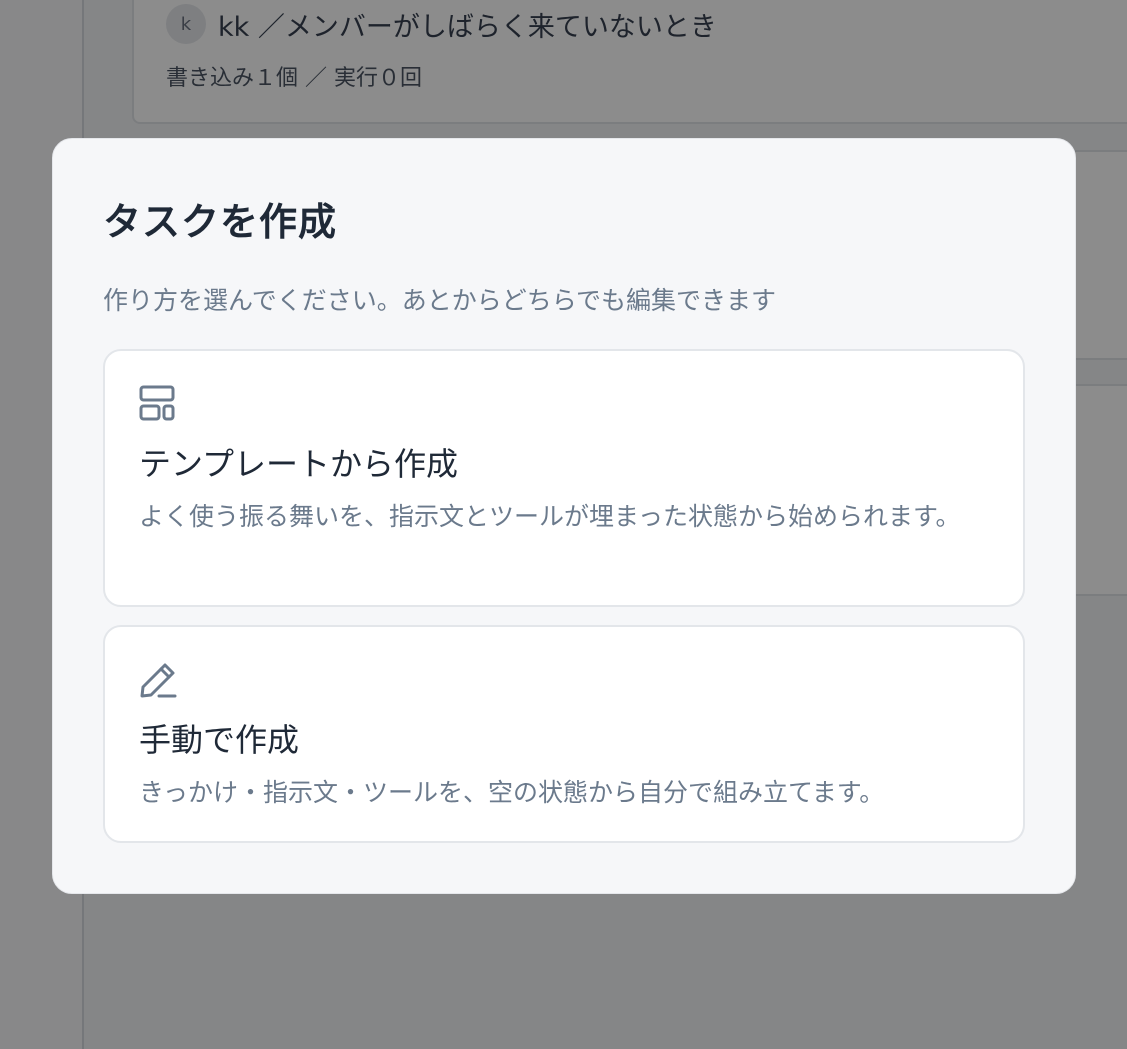  Describe the element at coordinates (158, 679) in the screenshot. I see `pencil-icon` at that location.